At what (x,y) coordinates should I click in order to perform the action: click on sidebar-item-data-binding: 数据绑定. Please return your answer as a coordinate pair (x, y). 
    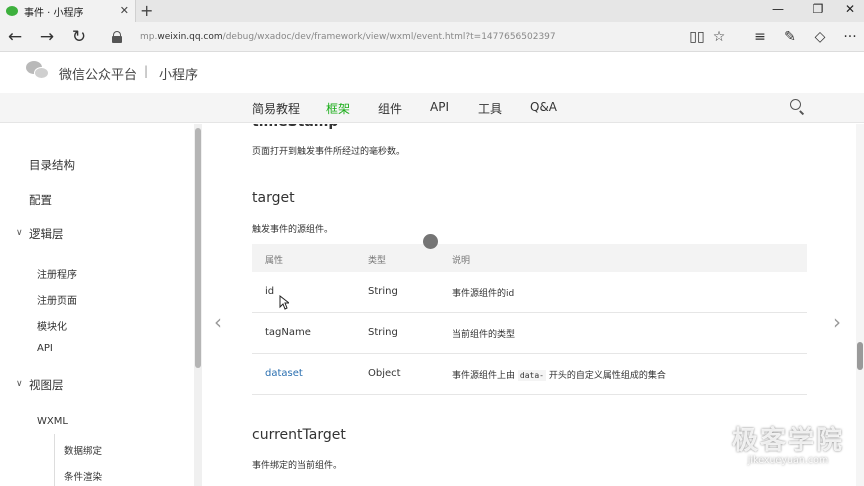
    Looking at the image, I should click on (83, 450).